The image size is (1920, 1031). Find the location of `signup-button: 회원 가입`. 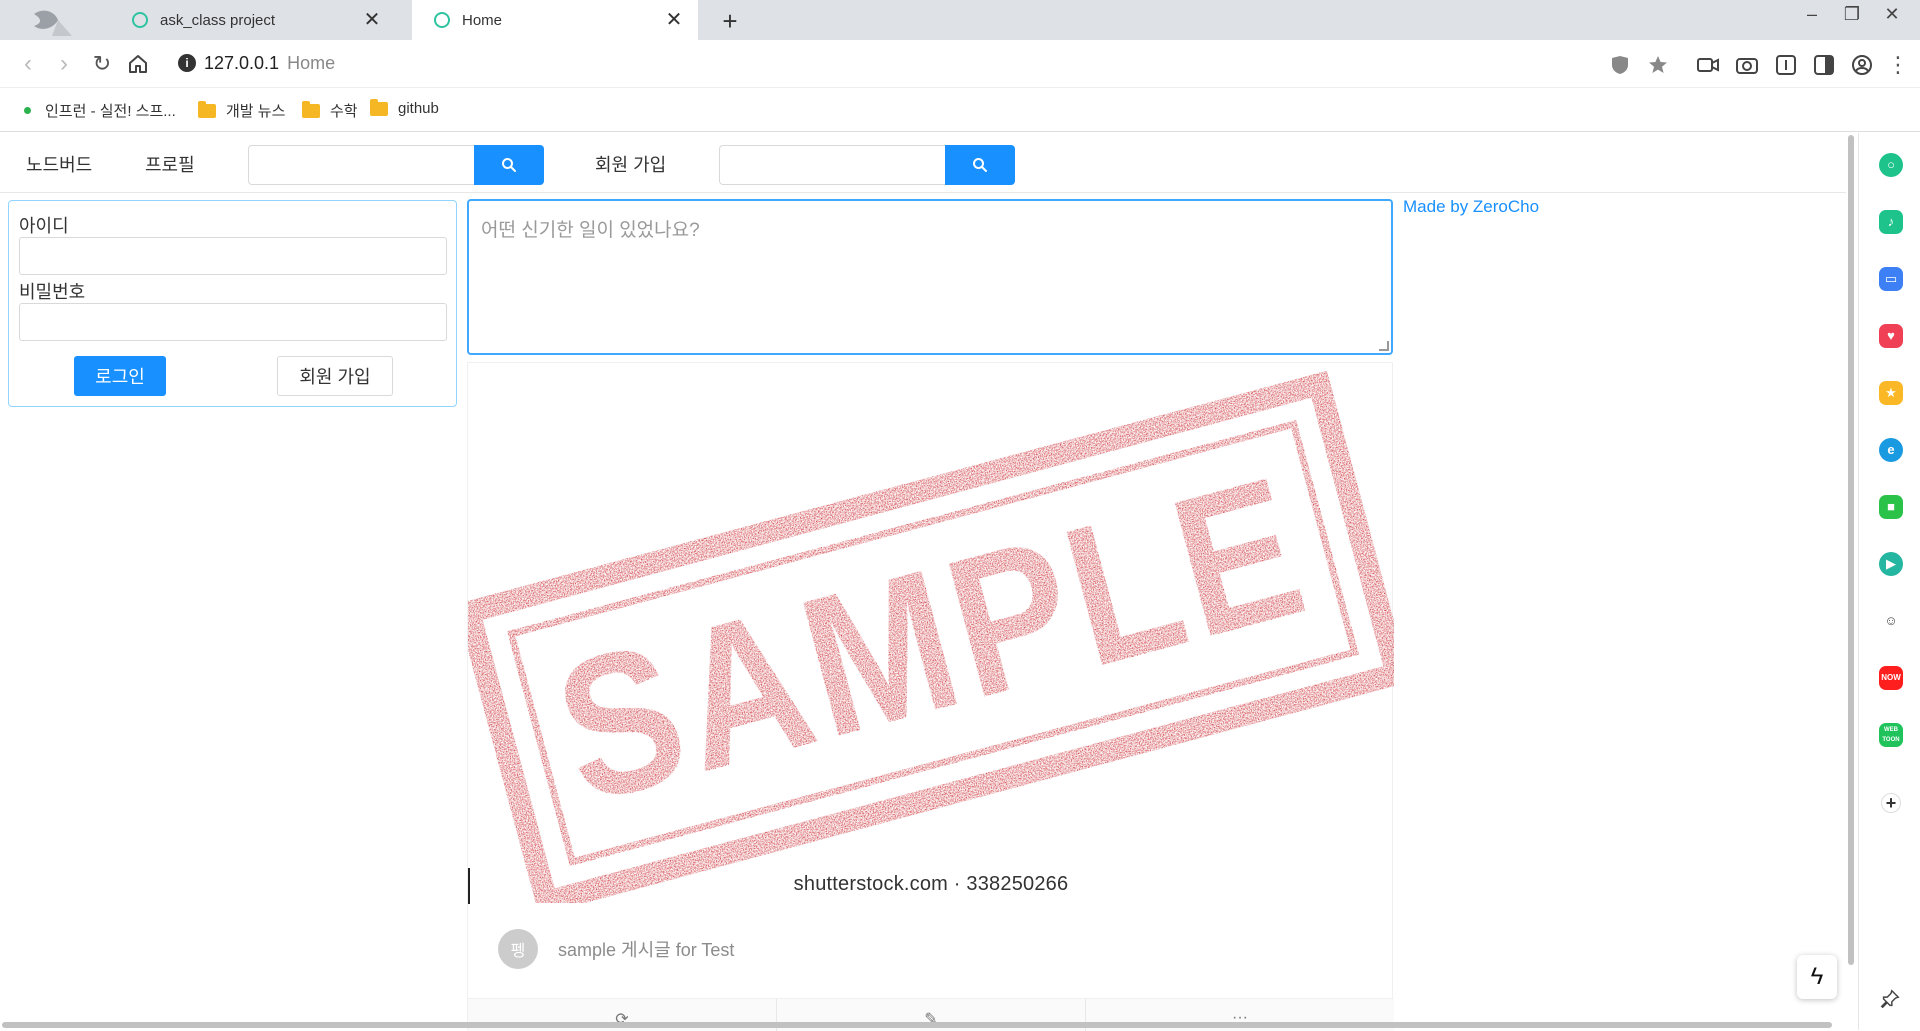

signup-button: 회원 가입 is located at coordinates (335, 376).